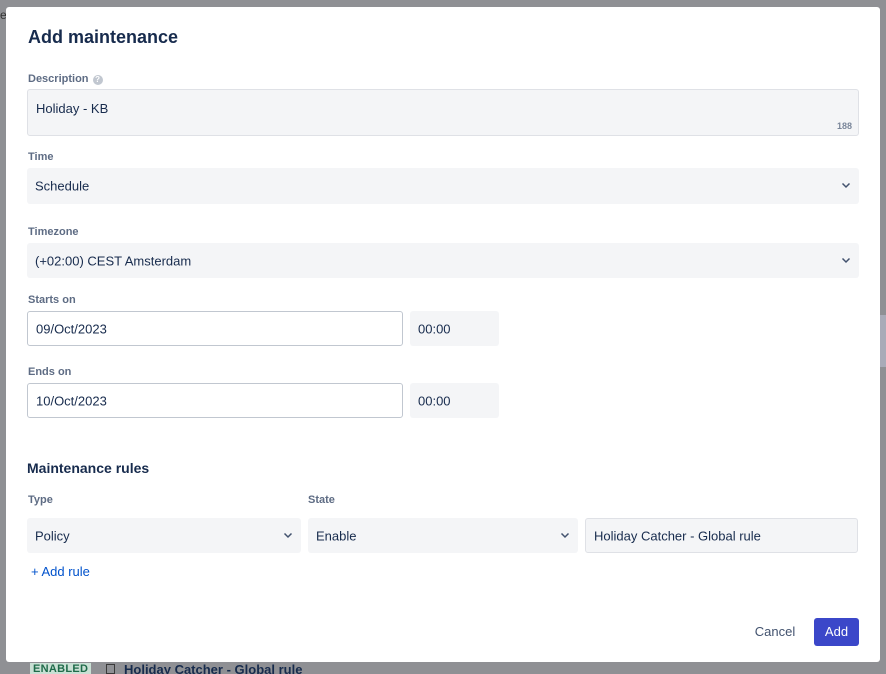 Image resolution: width=886 pixels, height=674 pixels. What do you see at coordinates (836, 632) in the screenshot?
I see `add-button: Add` at bounding box center [836, 632].